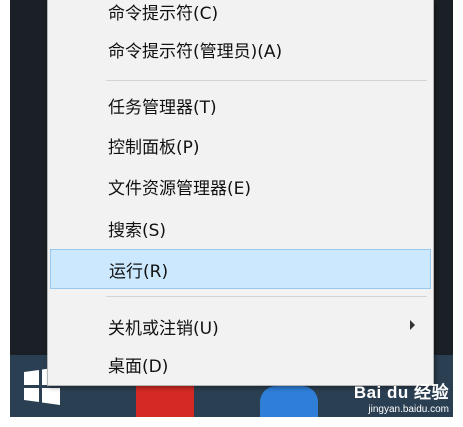 The image size is (463, 427). I want to click on watermark-logo-text: Bai du 经验, so click(401, 392).